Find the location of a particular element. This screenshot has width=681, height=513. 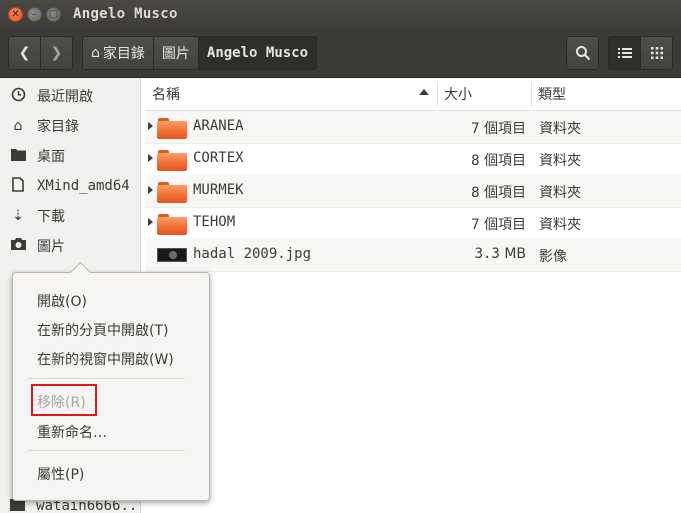

maximize-icon: □ is located at coordinates (53, 14).